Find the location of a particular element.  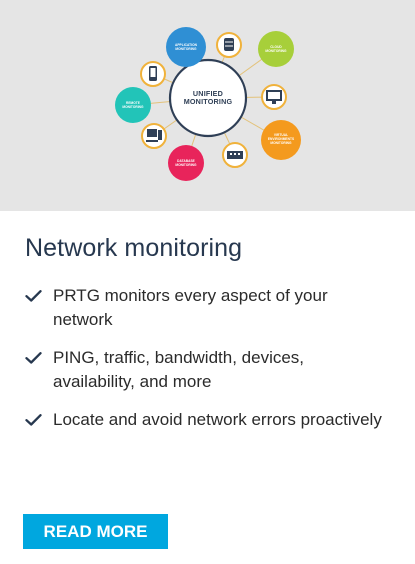

cloud-label-line-2: MONITORING is located at coordinates (276, 51).